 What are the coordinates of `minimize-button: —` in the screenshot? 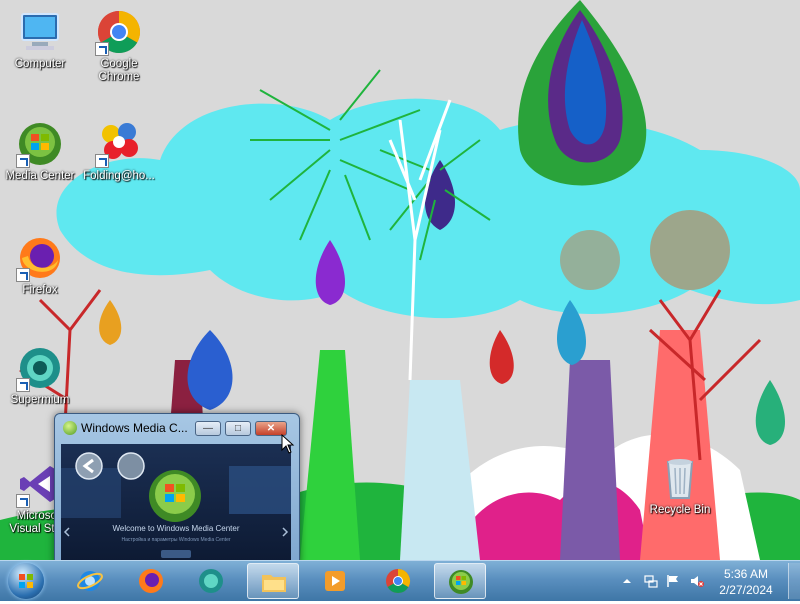 It's located at (208, 428).